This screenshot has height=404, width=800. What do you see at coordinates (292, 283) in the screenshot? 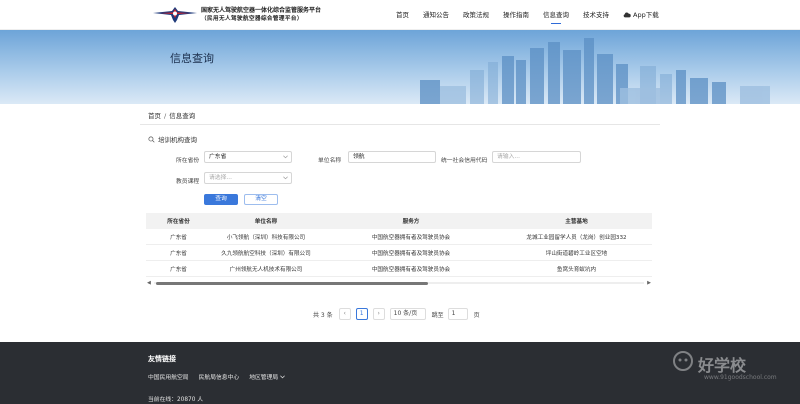
I see `scrollbar-thumb` at bounding box center [292, 283].